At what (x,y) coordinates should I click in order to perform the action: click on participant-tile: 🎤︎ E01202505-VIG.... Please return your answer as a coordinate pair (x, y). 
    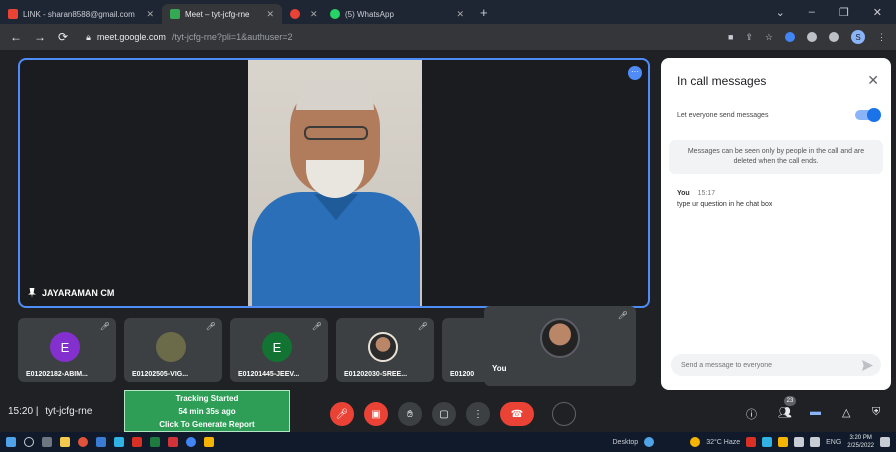
    Looking at the image, I should click on (173, 350).